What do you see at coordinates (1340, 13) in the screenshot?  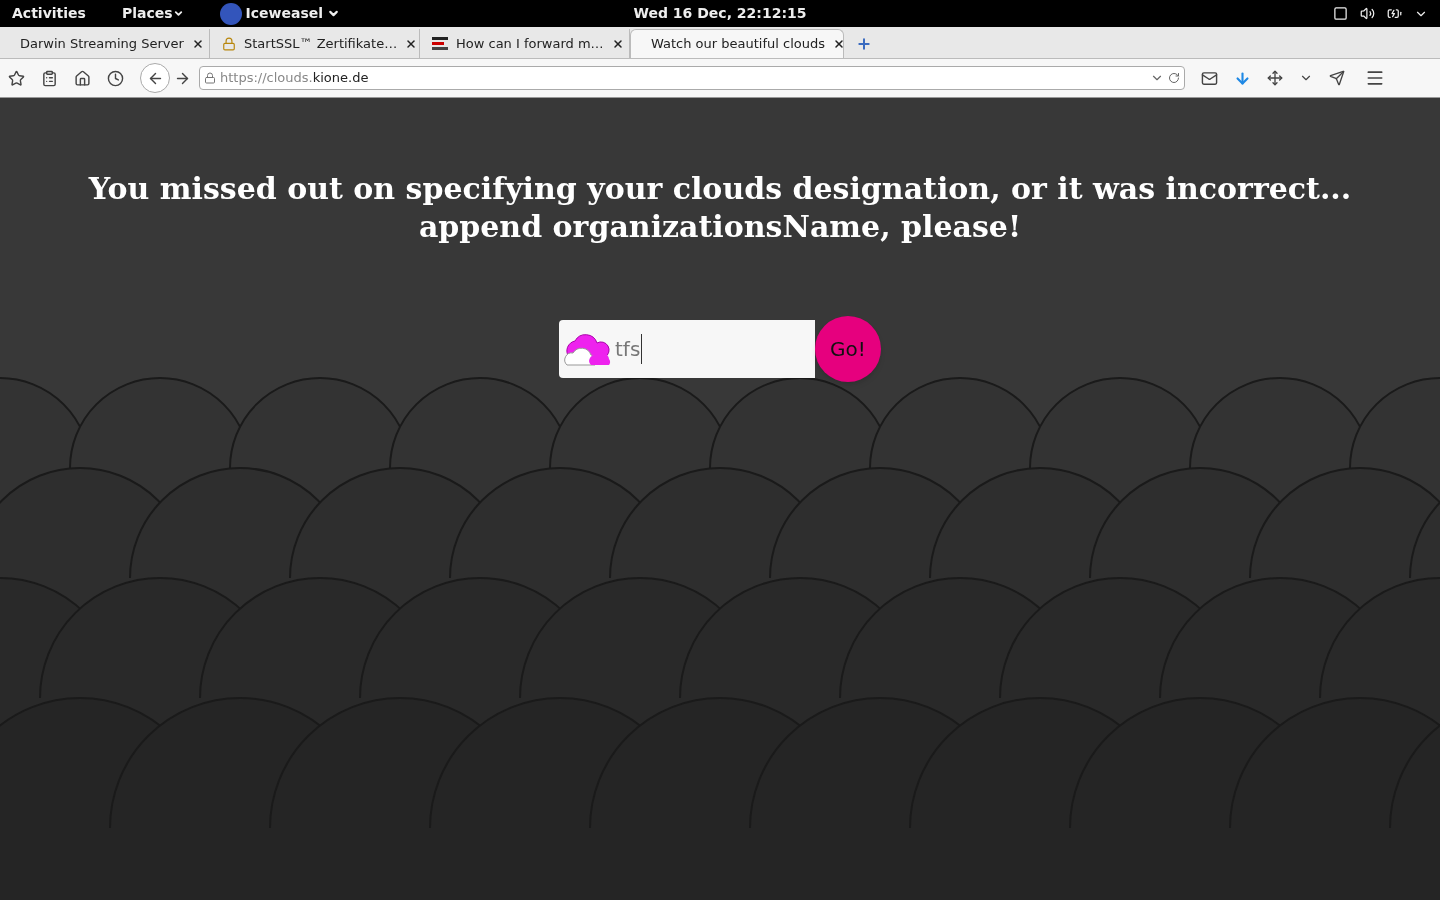 I see `window-icon` at bounding box center [1340, 13].